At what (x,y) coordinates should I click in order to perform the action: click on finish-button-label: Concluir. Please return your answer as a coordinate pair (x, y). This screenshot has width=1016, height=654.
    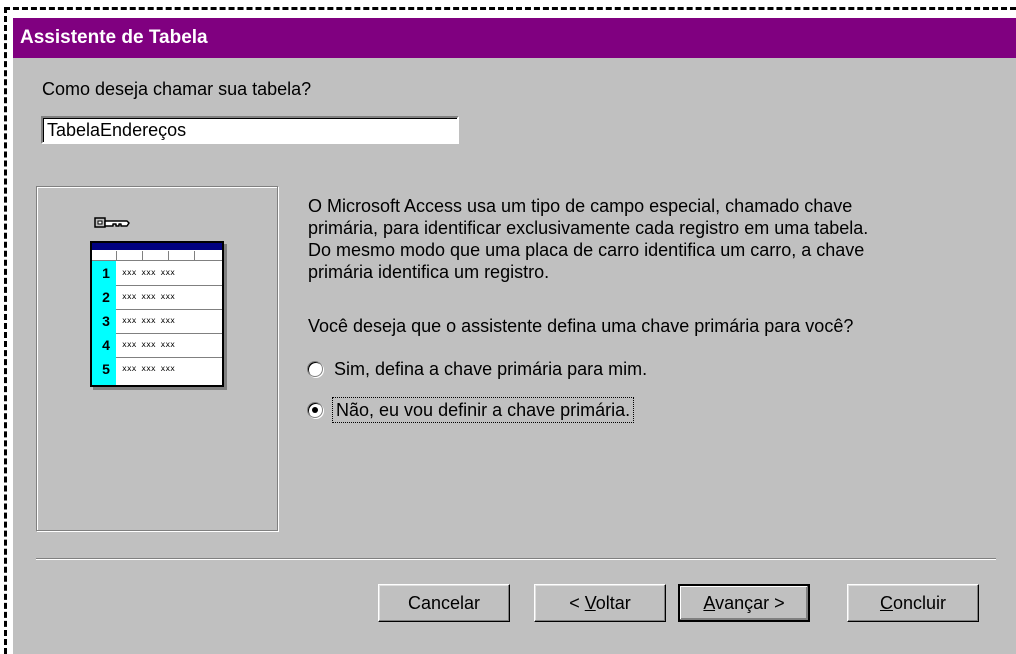
    Looking at the image, I should click on (913, 603).